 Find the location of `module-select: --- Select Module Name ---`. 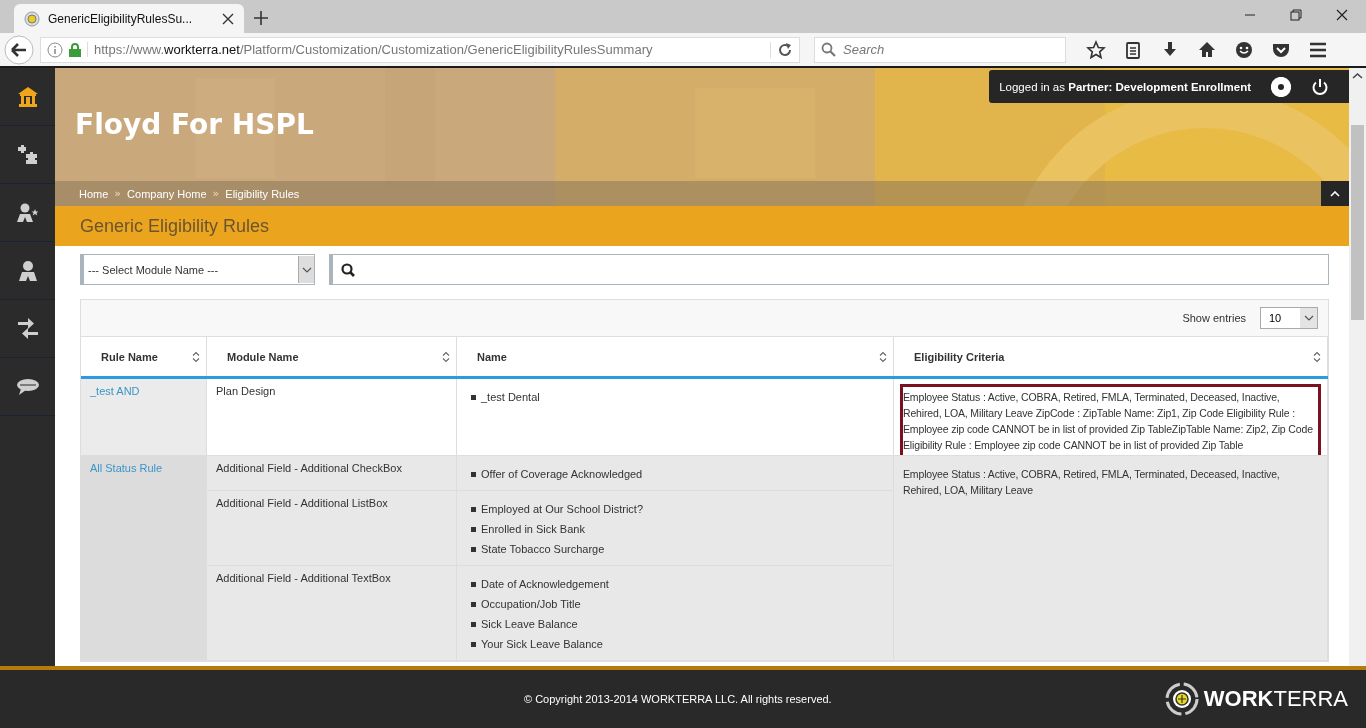

module-select: --- Select Module Name --- is located at coordinates (197, 269).